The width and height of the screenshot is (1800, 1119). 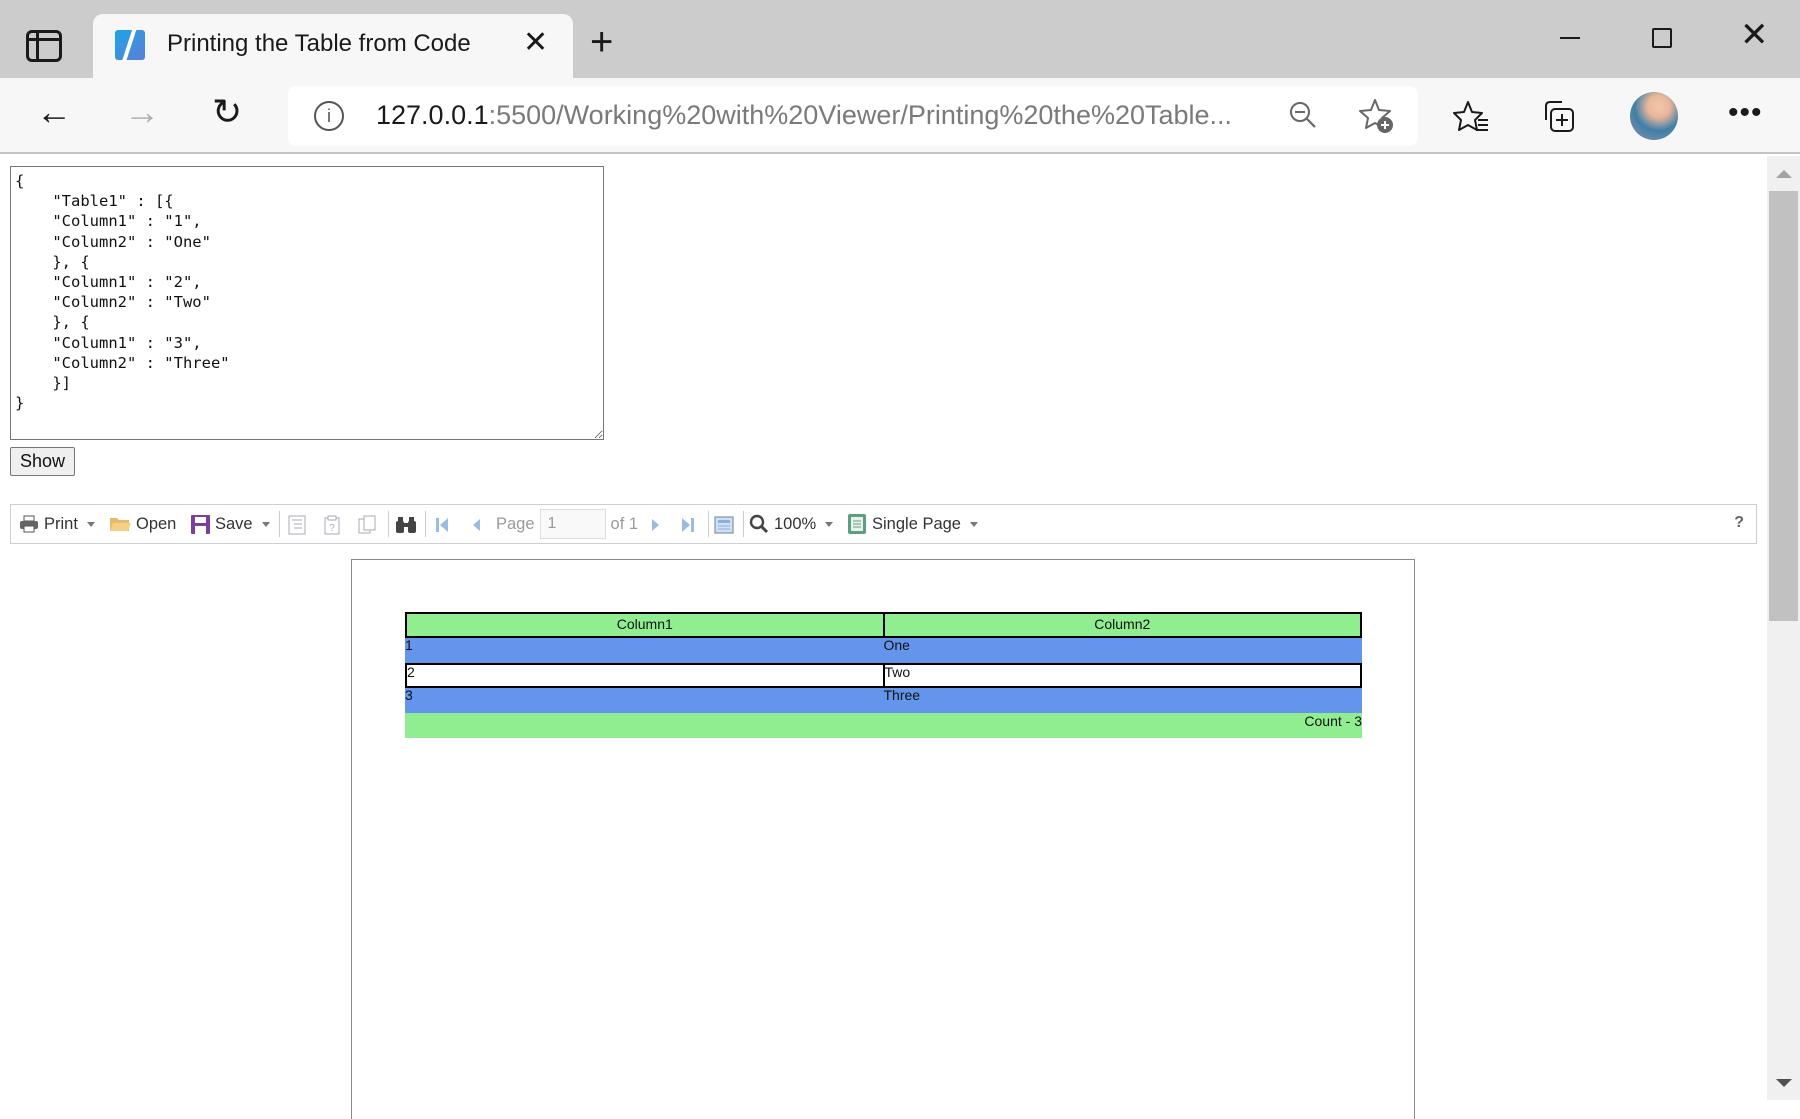 What do you see at coordinates (1784, 174) in the screenshot?
I see `scroll-up-icon` at bounding box center [1784, 174].